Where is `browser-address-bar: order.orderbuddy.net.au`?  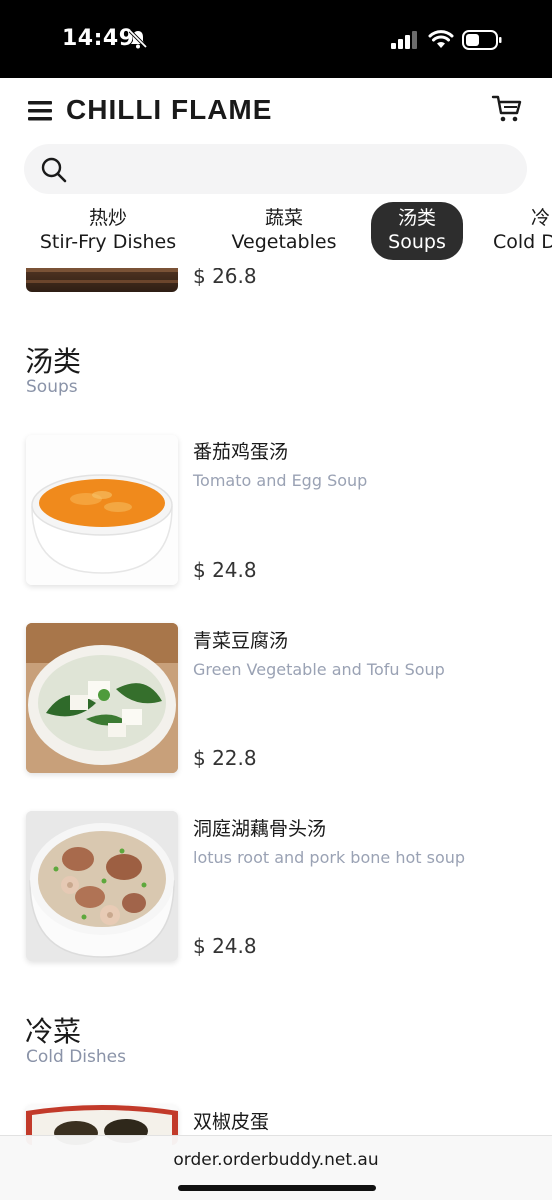 browser-address-bar: order.orderbuddy.net.au is located at coordinates (276, 1167).